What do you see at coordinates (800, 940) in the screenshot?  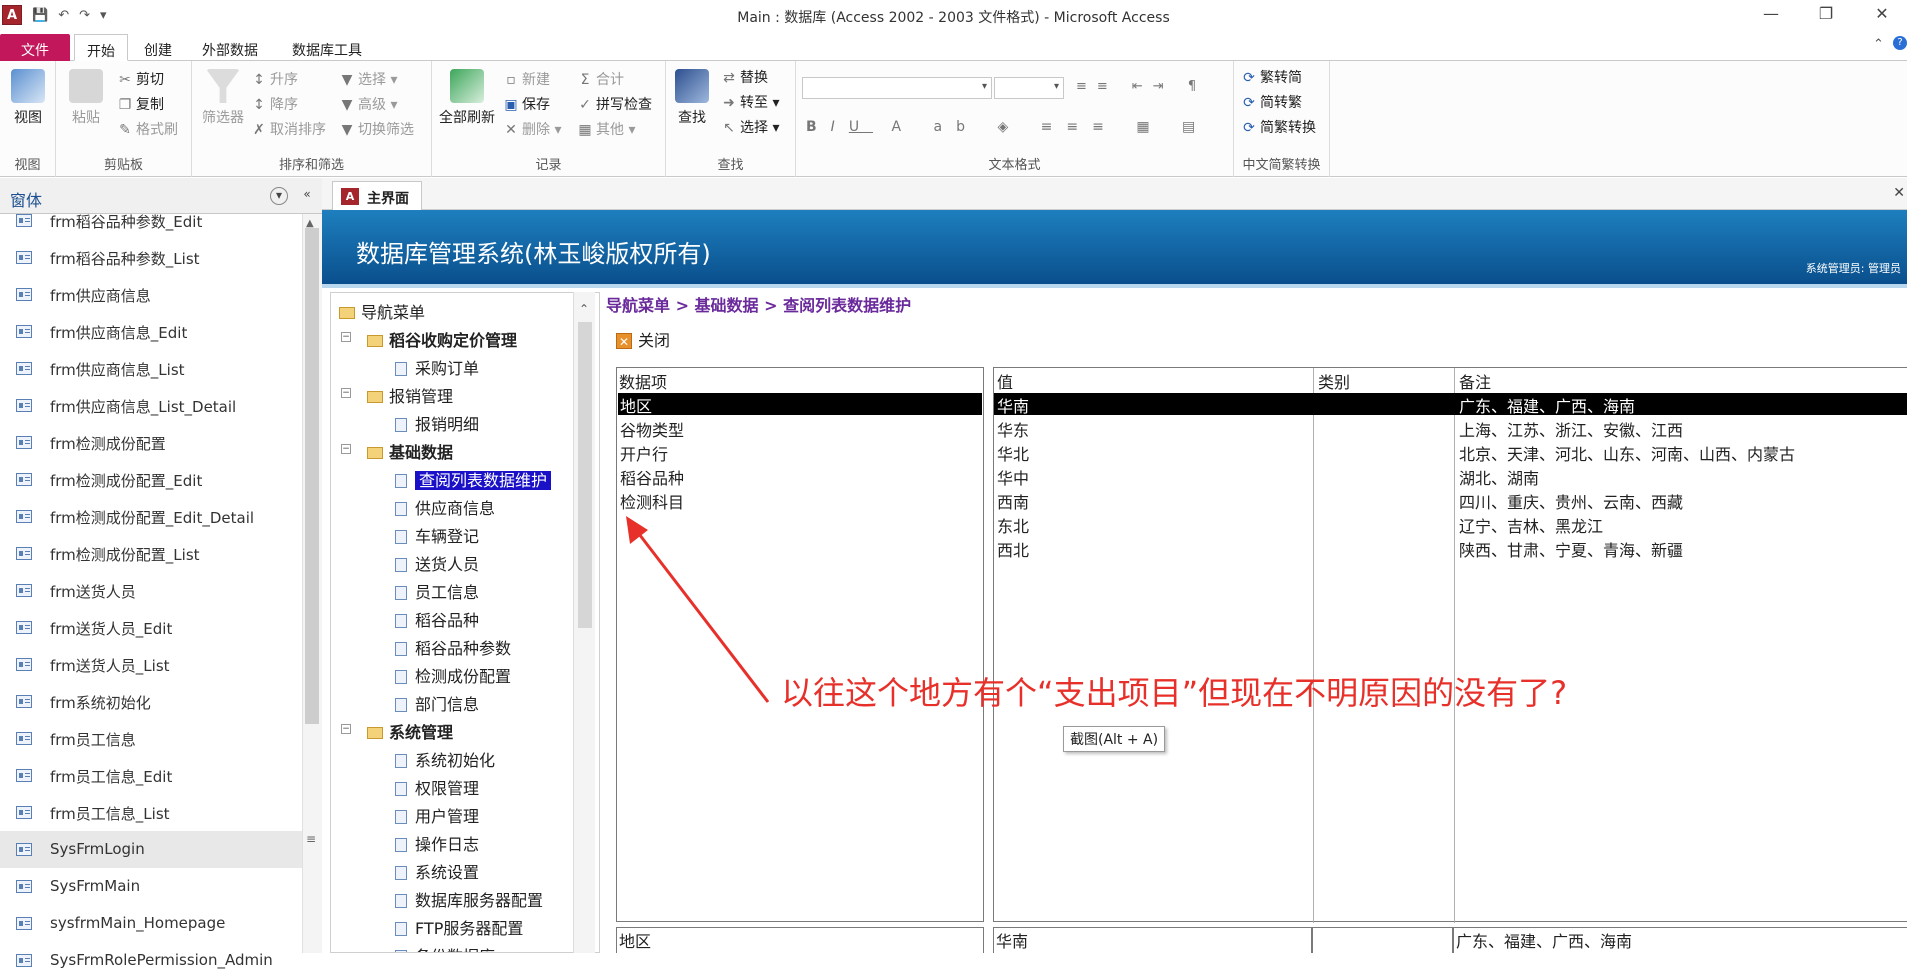 I see `detail-item-field: 地区` at bounding box center [800, 940].